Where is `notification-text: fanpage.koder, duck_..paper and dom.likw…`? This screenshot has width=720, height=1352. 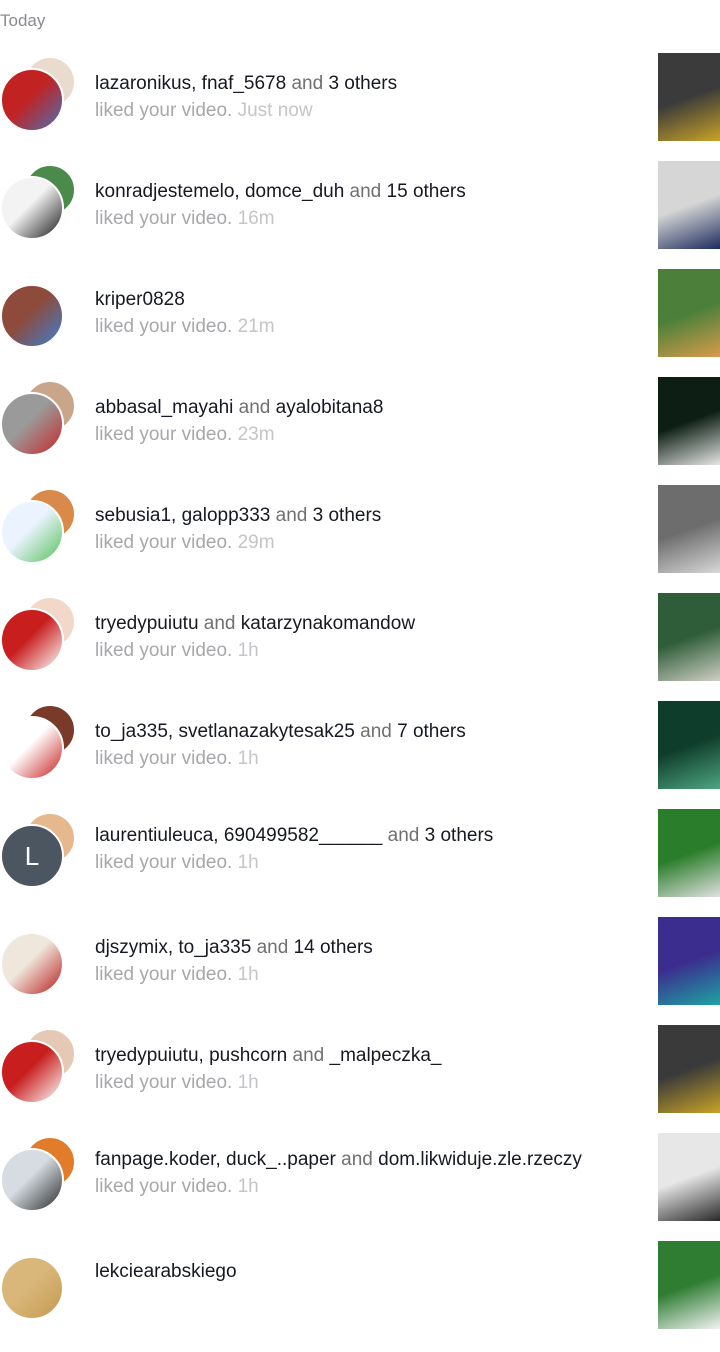 notification-text: fanpage.koder, duck_..paper and dom.likw… is located at coordinates (345, 1173).